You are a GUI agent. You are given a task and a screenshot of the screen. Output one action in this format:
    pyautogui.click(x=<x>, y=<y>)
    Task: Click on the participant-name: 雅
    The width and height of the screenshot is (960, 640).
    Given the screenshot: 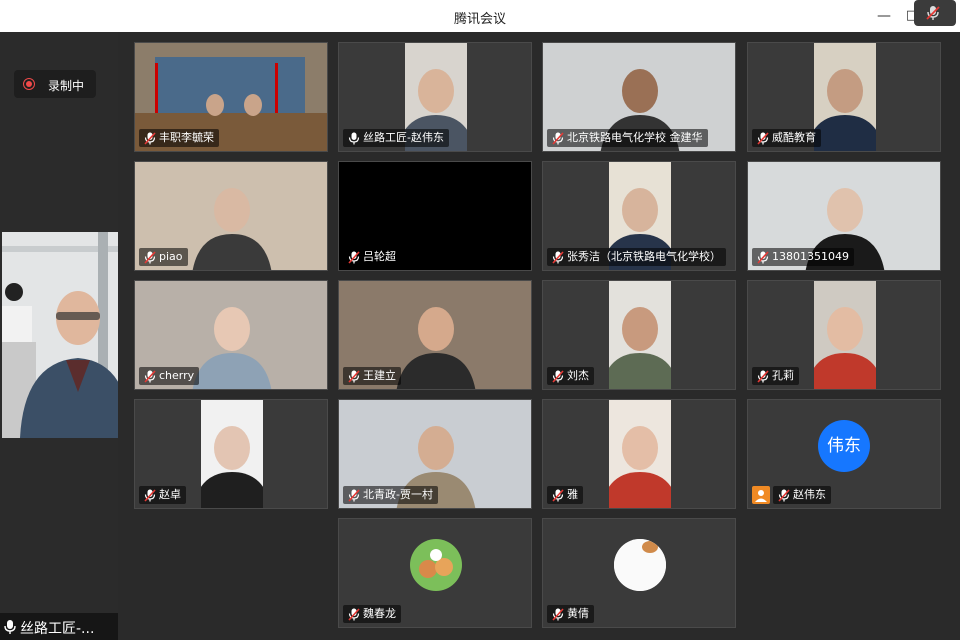 What is the action you would take?
    pyautogui.click(x=572, y=494)
    